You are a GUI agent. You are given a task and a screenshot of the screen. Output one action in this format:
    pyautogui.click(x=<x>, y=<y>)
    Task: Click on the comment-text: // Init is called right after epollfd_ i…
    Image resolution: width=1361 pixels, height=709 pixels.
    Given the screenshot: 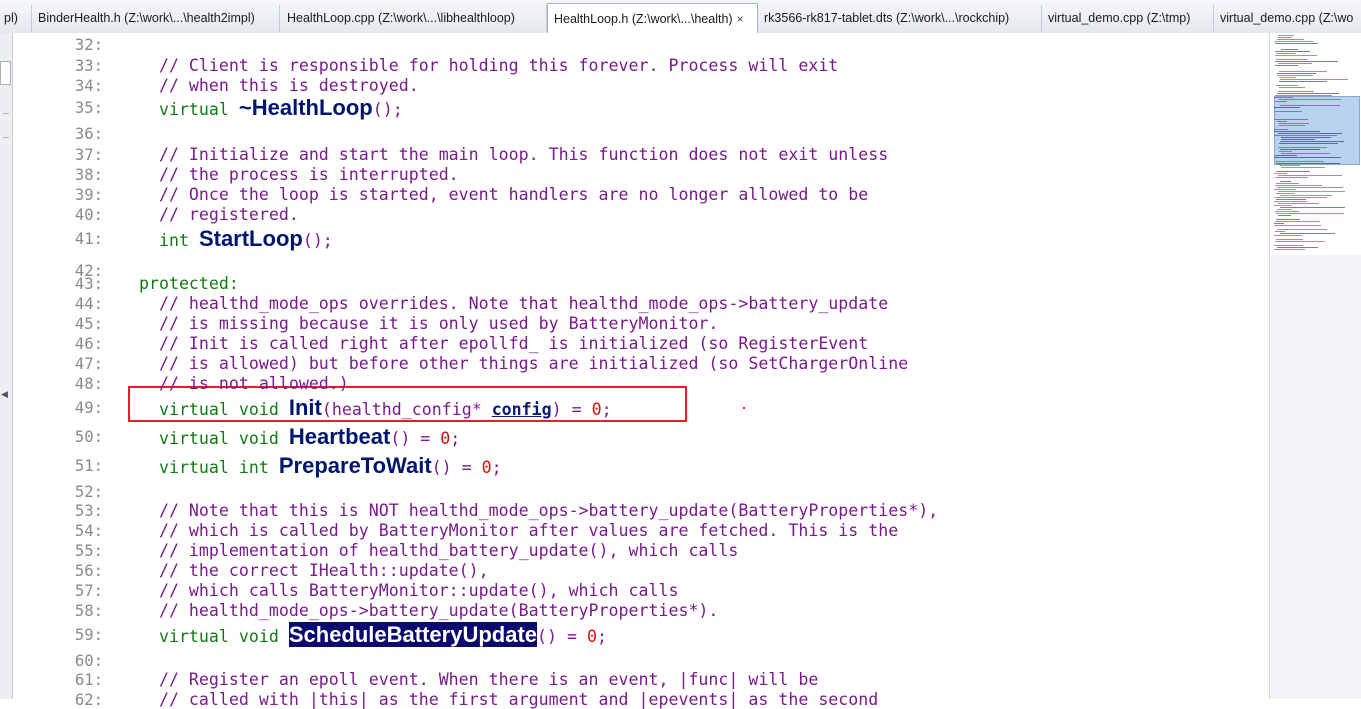 What is the action you would take?
    pyautogui.click(x=494, y=343)
    